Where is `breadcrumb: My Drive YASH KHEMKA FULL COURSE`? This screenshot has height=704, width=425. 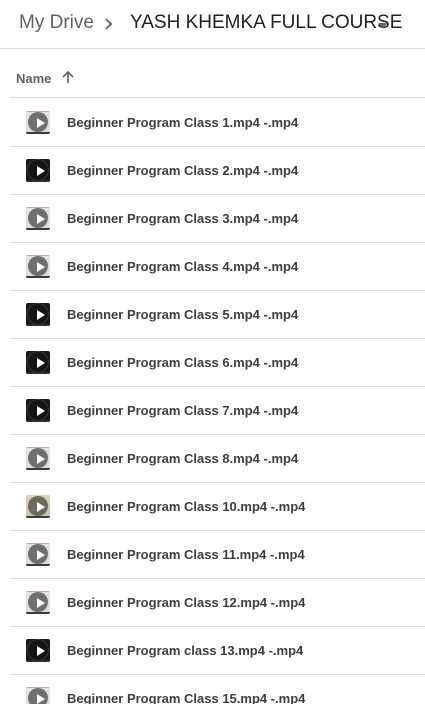 breadcrumb: My Drive YASH KHEMKA FULL COURSE is located at coordinates (212, 24).